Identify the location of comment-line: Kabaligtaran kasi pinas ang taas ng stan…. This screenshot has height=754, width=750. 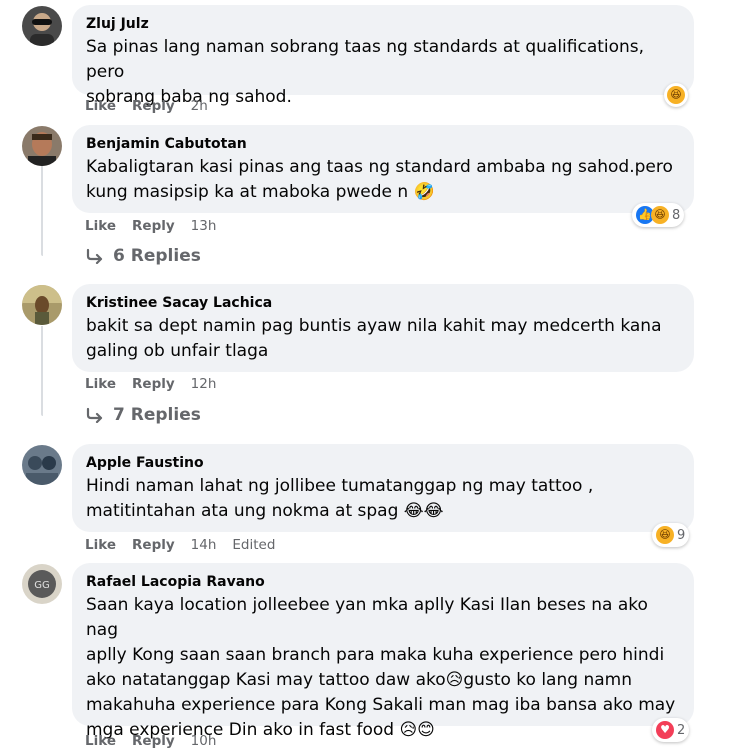
(379, 167).